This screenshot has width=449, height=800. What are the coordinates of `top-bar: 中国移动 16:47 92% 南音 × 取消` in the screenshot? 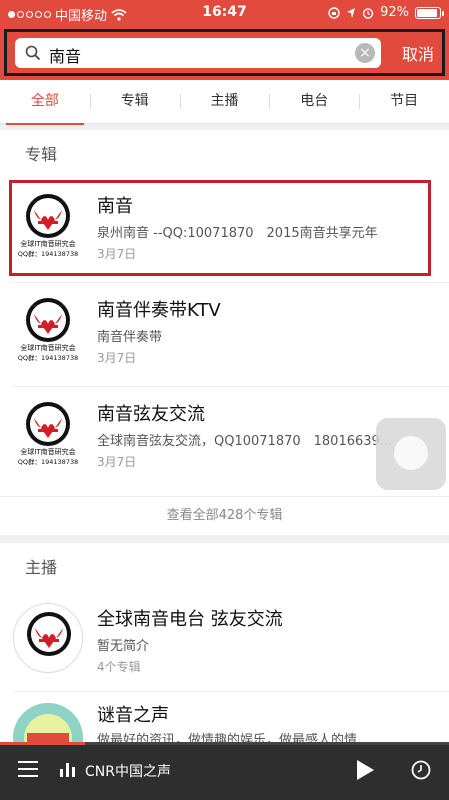 It's located at (224, 40).